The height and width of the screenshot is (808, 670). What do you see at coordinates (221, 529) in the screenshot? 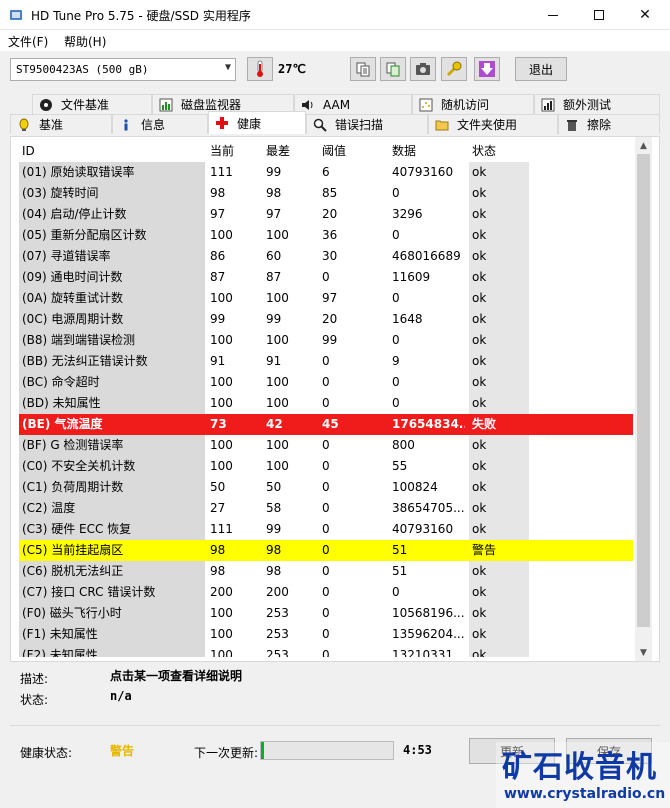
I see `current-value: 111` at bounding box center [221, 529].